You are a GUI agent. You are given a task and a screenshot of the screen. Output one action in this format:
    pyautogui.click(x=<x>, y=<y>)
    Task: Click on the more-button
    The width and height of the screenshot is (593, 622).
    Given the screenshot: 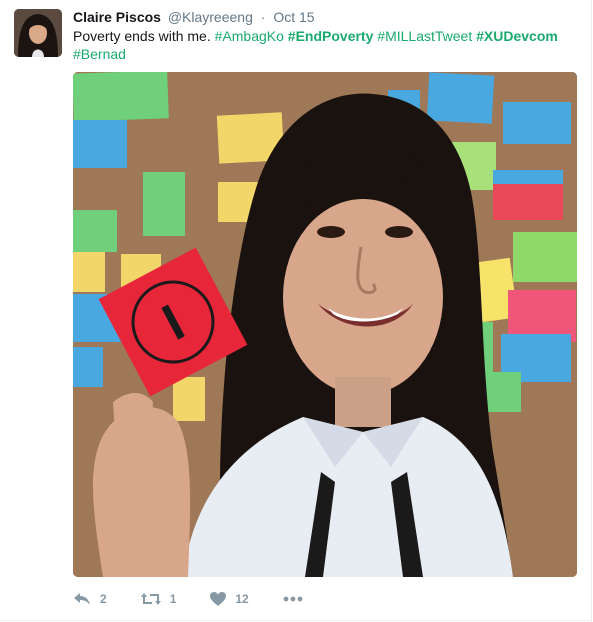 What is the action you would take?
    pyautogui.click(x=293, y=599)
    